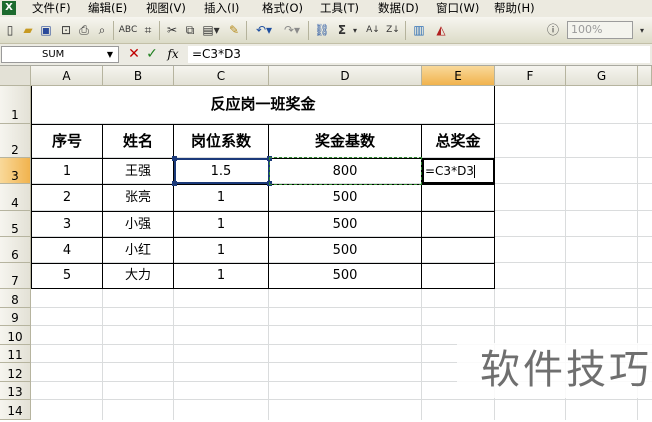  I want to click on cell-b7: 大力, so click(138, 276).